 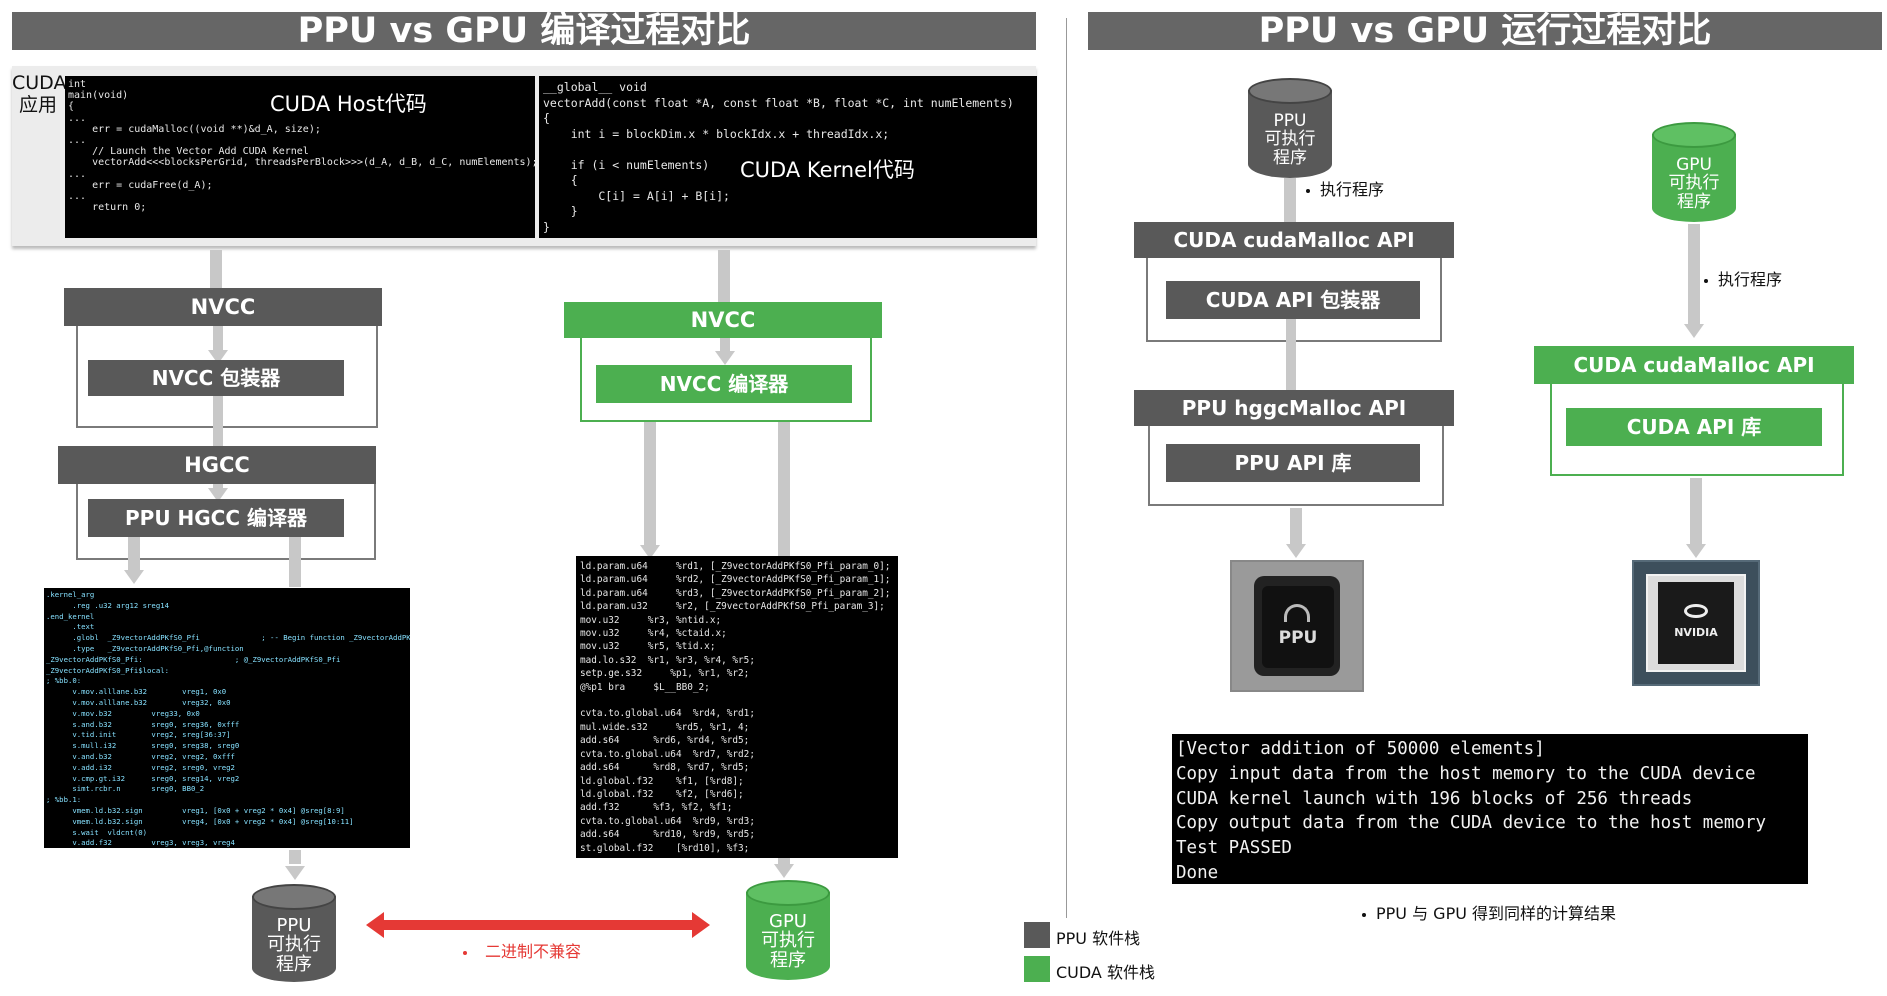 I want to click on ppu-chip: PPU, so click(x=1297, y=626).